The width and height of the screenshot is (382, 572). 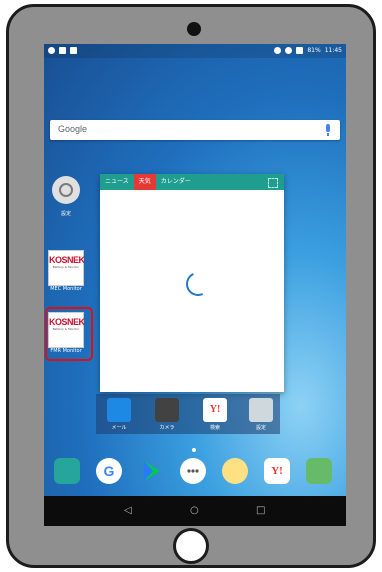 I want to click on app-drawer-icon, so click(x=193, y=471).